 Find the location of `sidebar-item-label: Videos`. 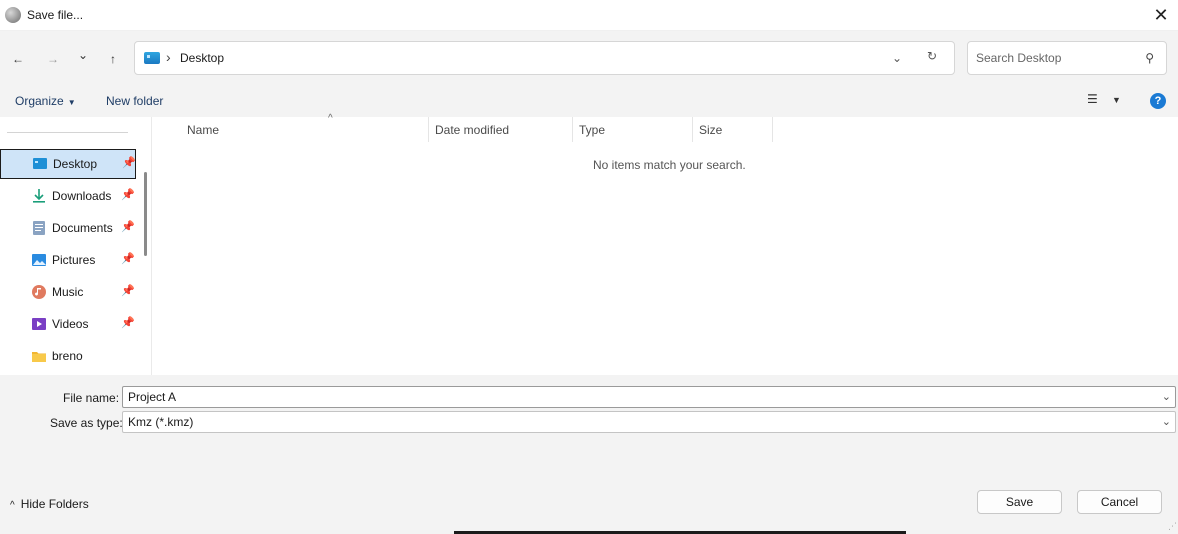

sidebar-item-label: Videos is located at coordinates (70, 324).